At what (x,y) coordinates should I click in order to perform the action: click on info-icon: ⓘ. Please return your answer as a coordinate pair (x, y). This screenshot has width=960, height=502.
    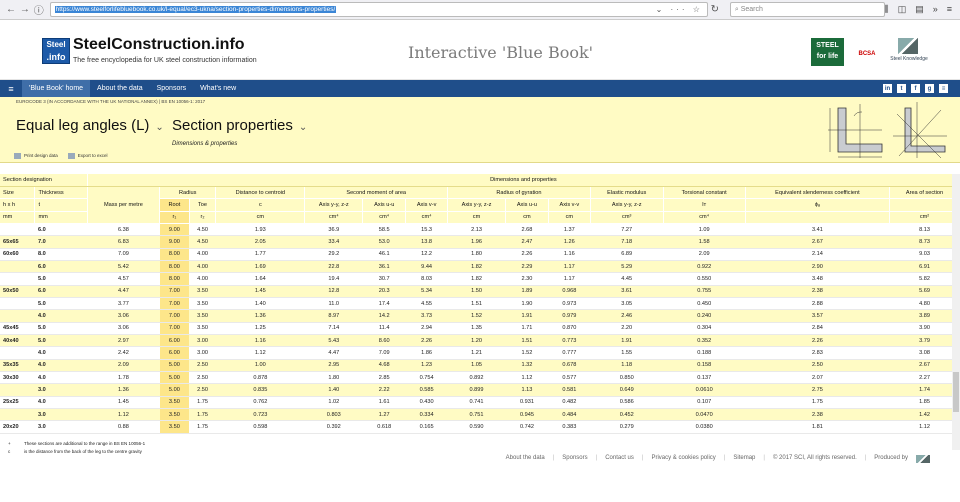
    Looking at the image, I should click on (39, 10).